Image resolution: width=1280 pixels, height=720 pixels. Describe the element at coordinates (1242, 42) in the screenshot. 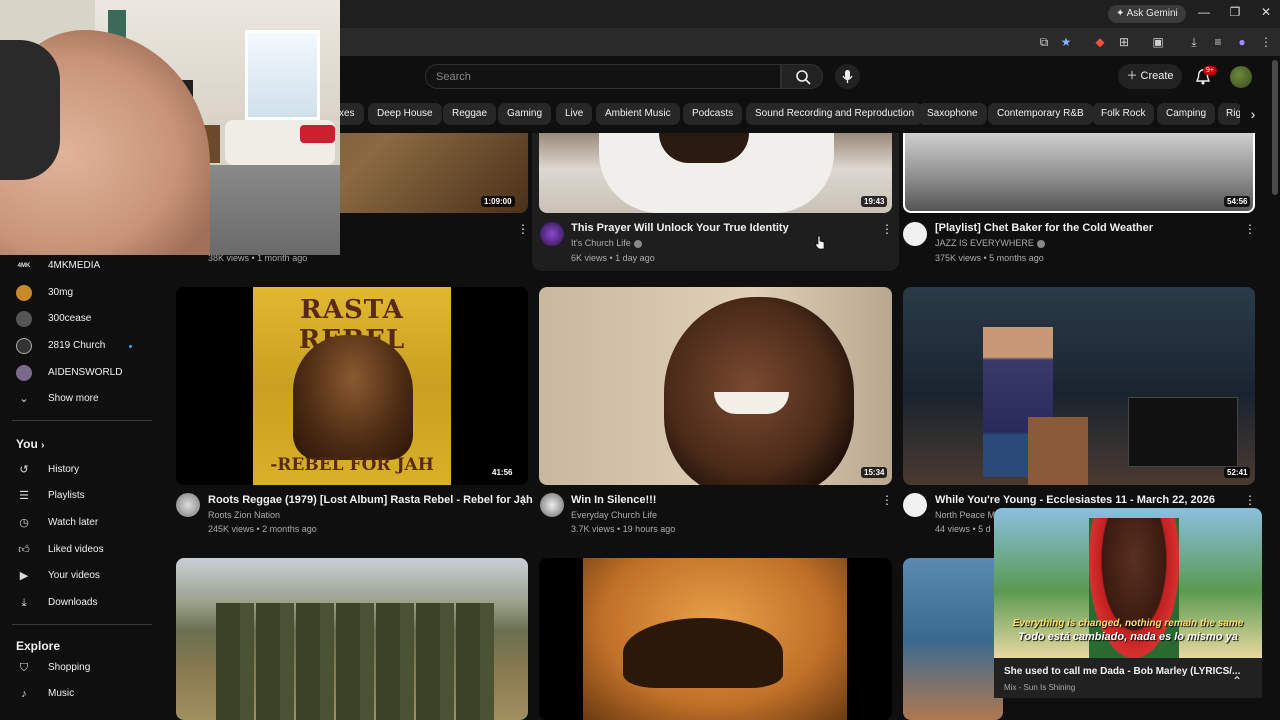

I see `profile-icon: ●` at that location.